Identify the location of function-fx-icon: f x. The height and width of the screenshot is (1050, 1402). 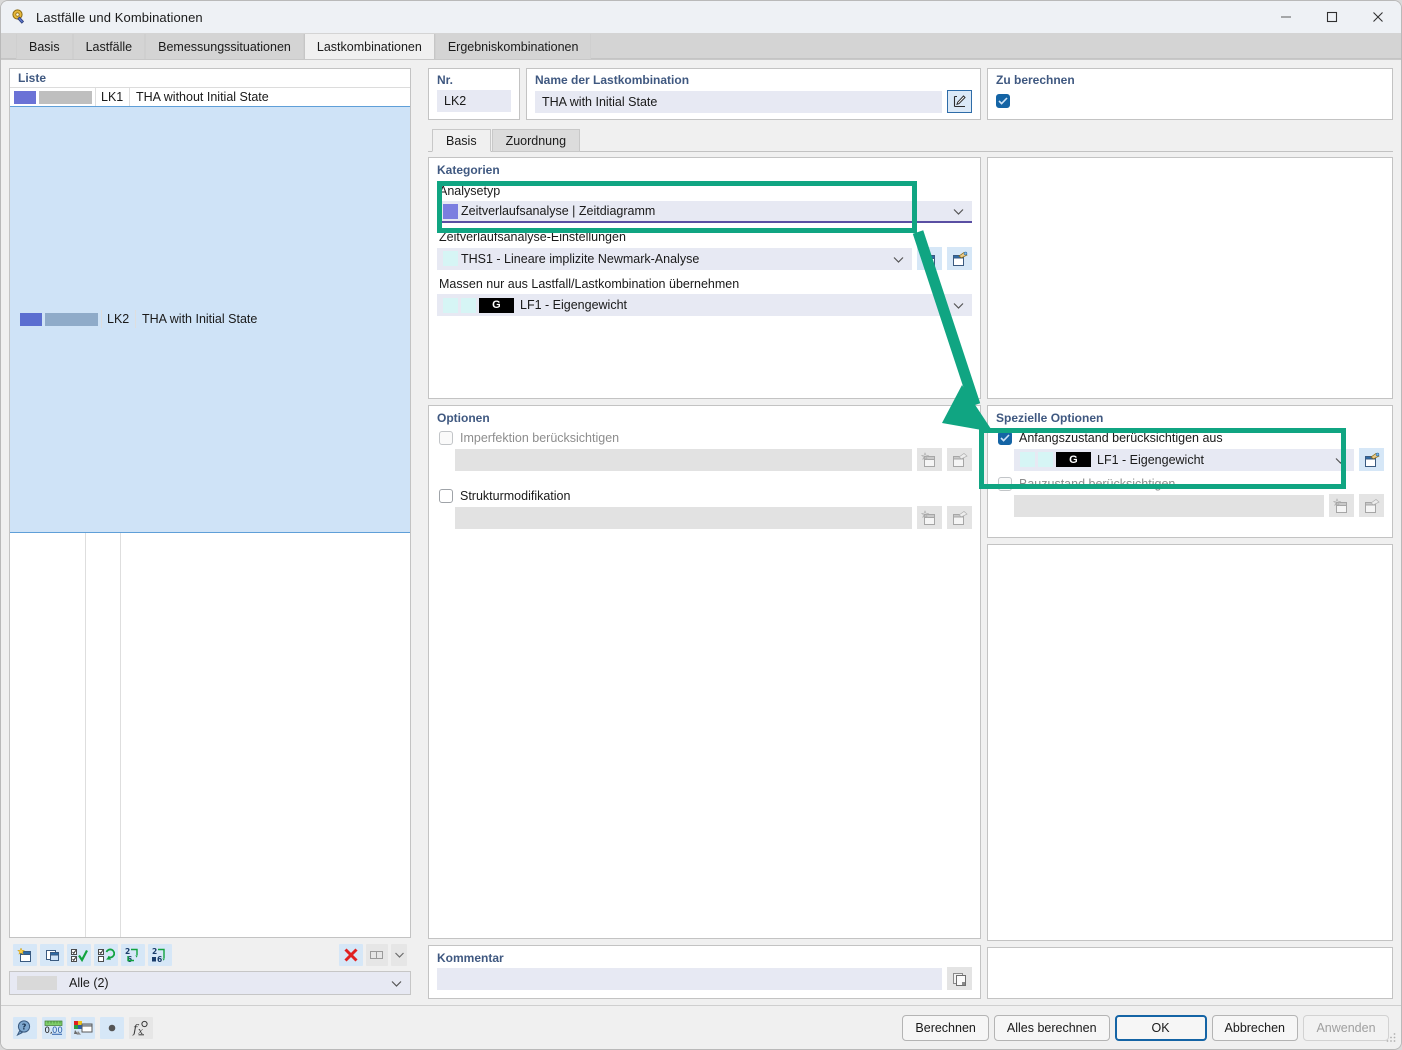
(141, 1027).